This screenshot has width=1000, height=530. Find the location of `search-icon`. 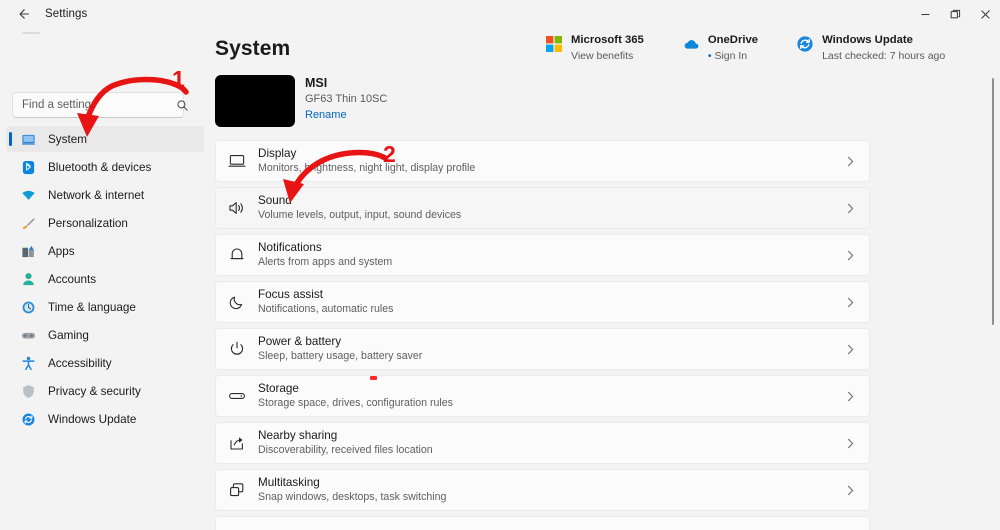

search-icon is located at coordinates (182, 105).